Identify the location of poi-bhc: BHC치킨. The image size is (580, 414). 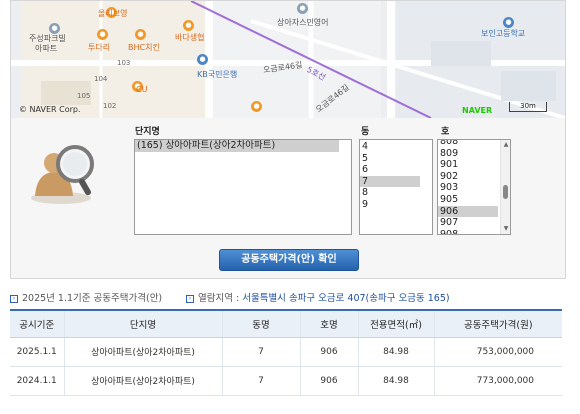
(144, 47).